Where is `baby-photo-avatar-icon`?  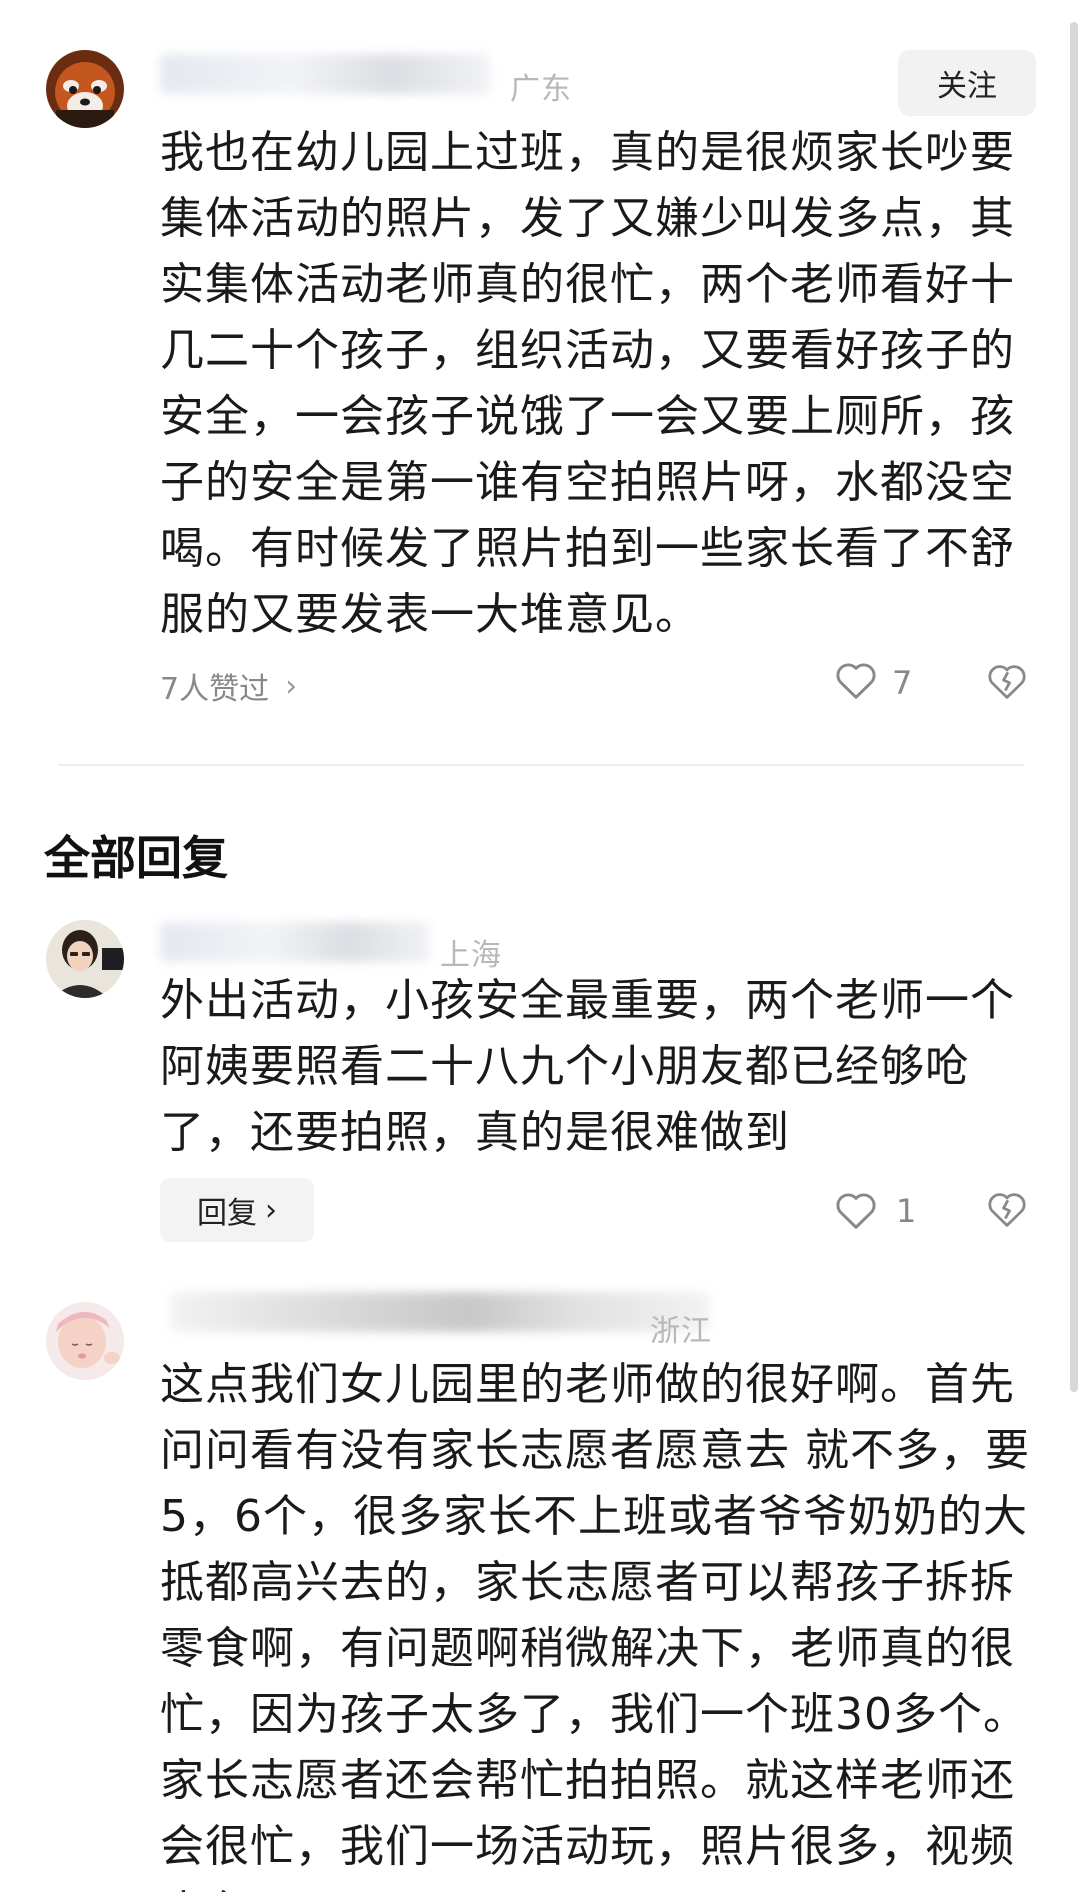
baby-photo-avatar-icon is located at coordinates (85, 1341).